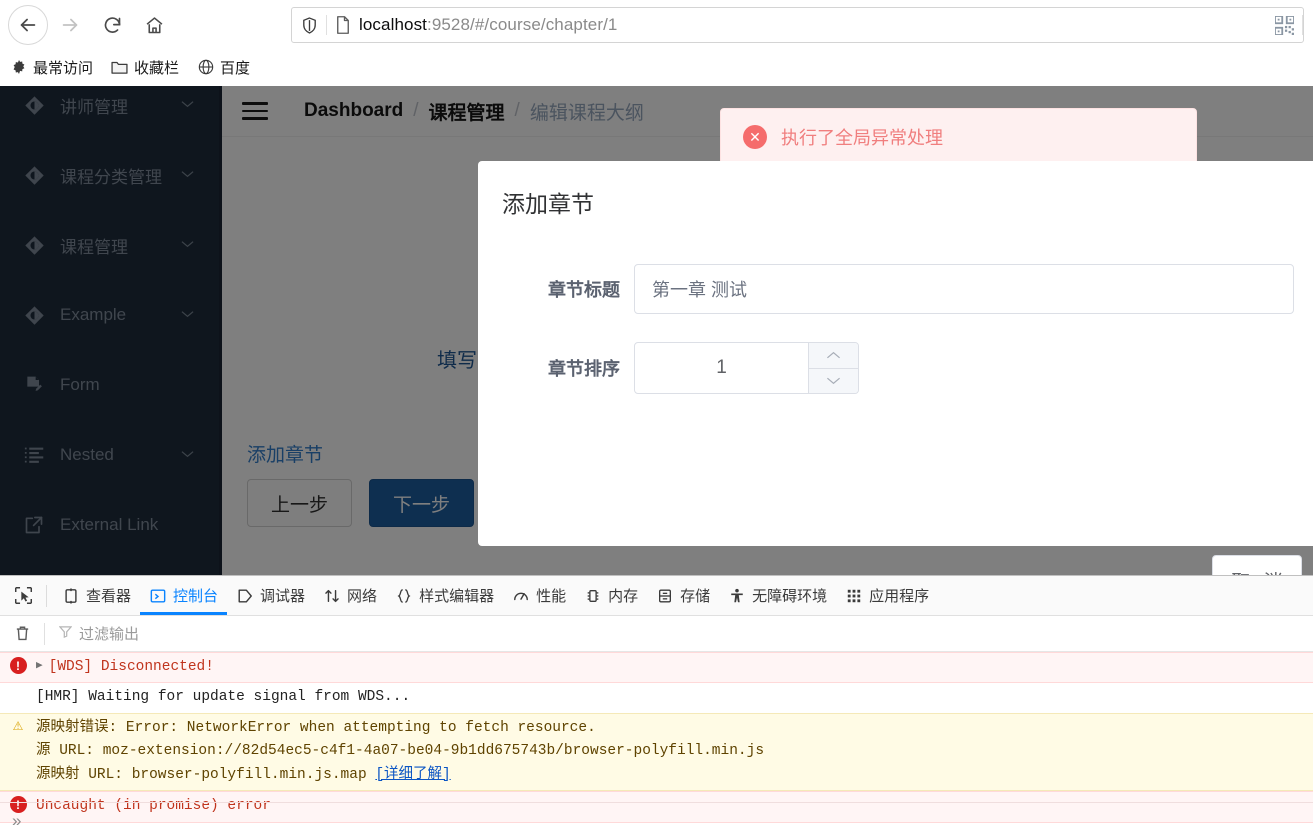 Image resolution: width=1313 pixels, height=838 pixels. I want to click on bookmarks-bar: 最常访问 收藏栏 百度, so click(656, 67).